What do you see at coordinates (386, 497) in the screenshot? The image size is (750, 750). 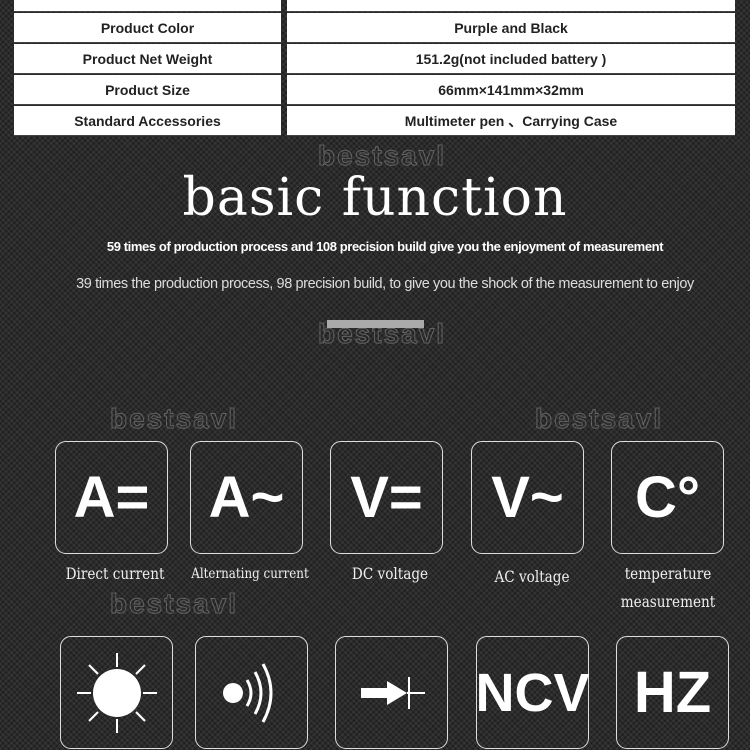 I see `dc-voltage-icon: V=` at bounding box center [386, 497].